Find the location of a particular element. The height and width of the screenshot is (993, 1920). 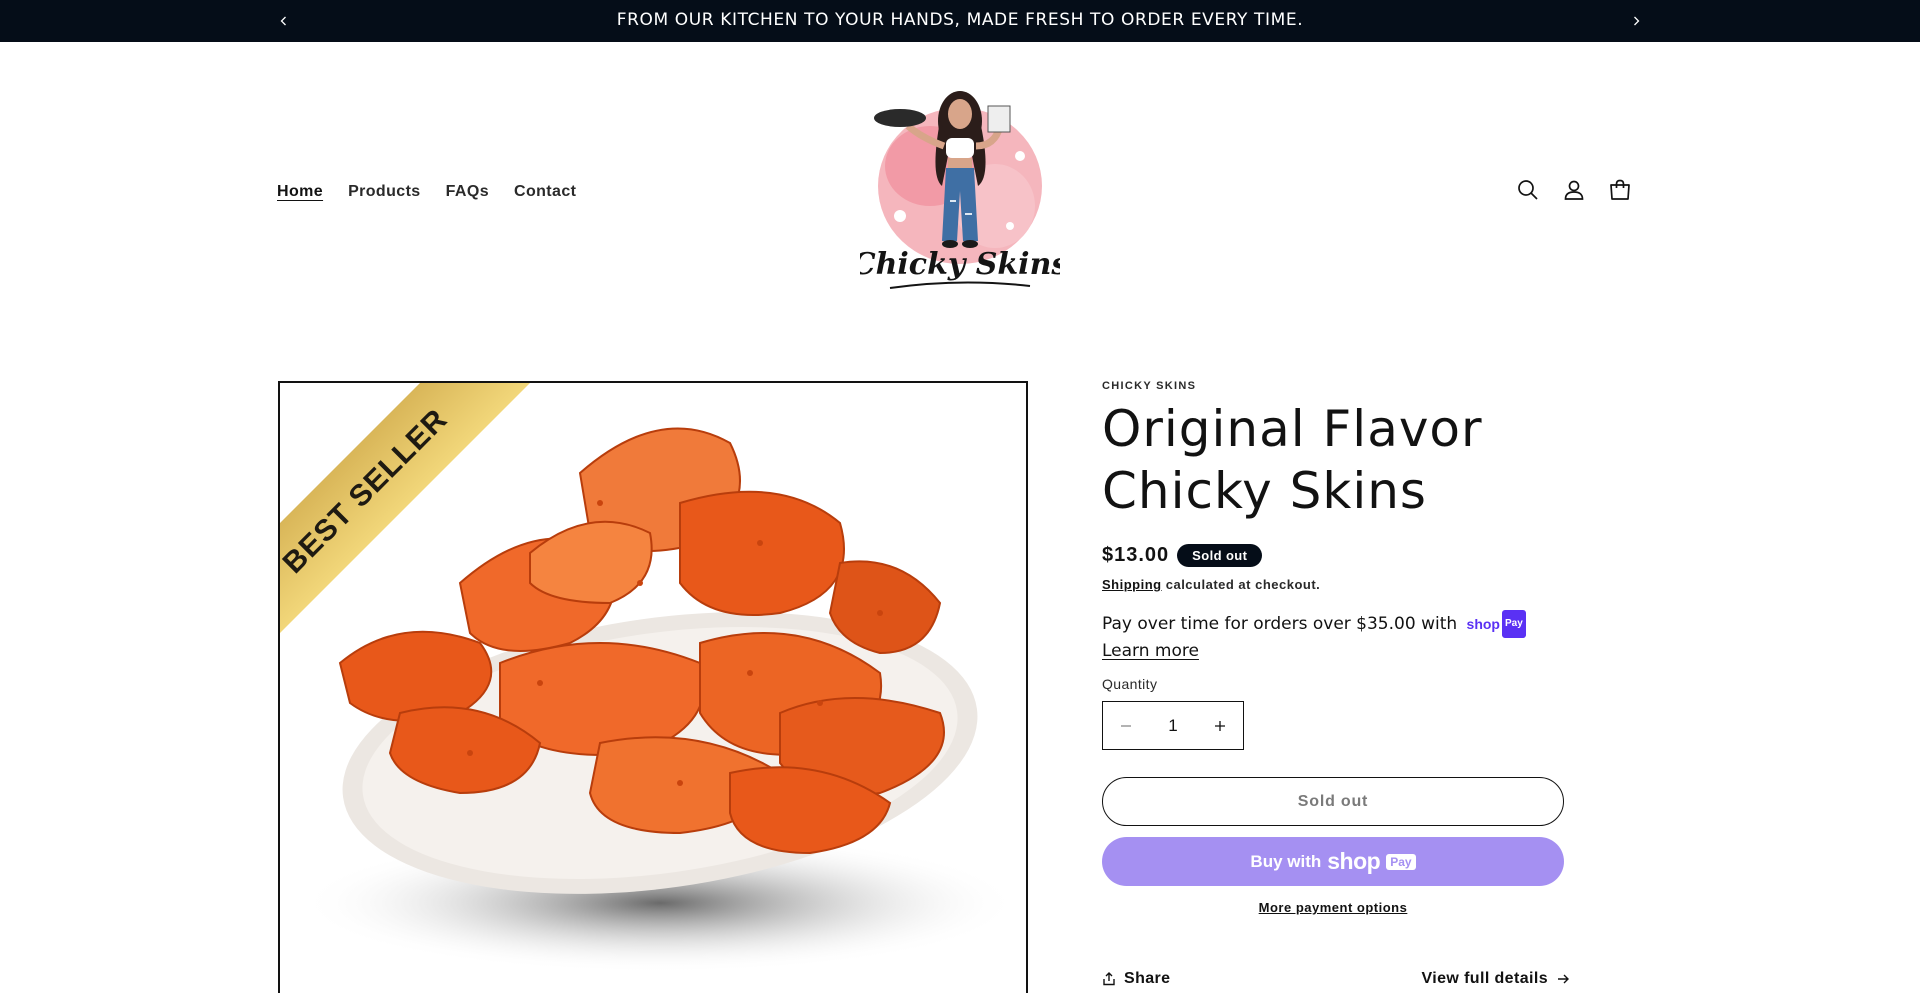

account-icon is located at coordinates (1574, 190).